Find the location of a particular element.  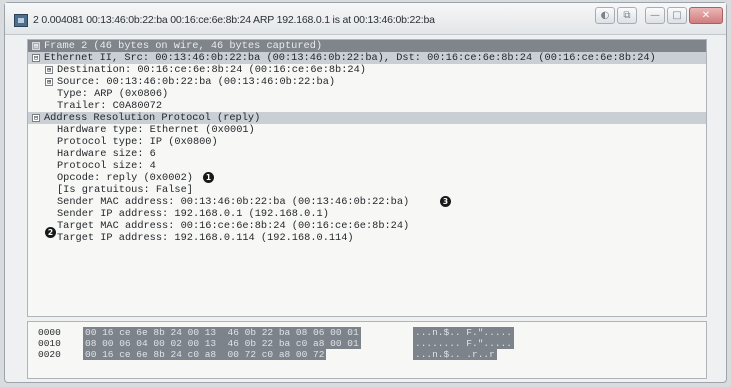

hex-offset: 0010 is located at coordinates (49, 343).